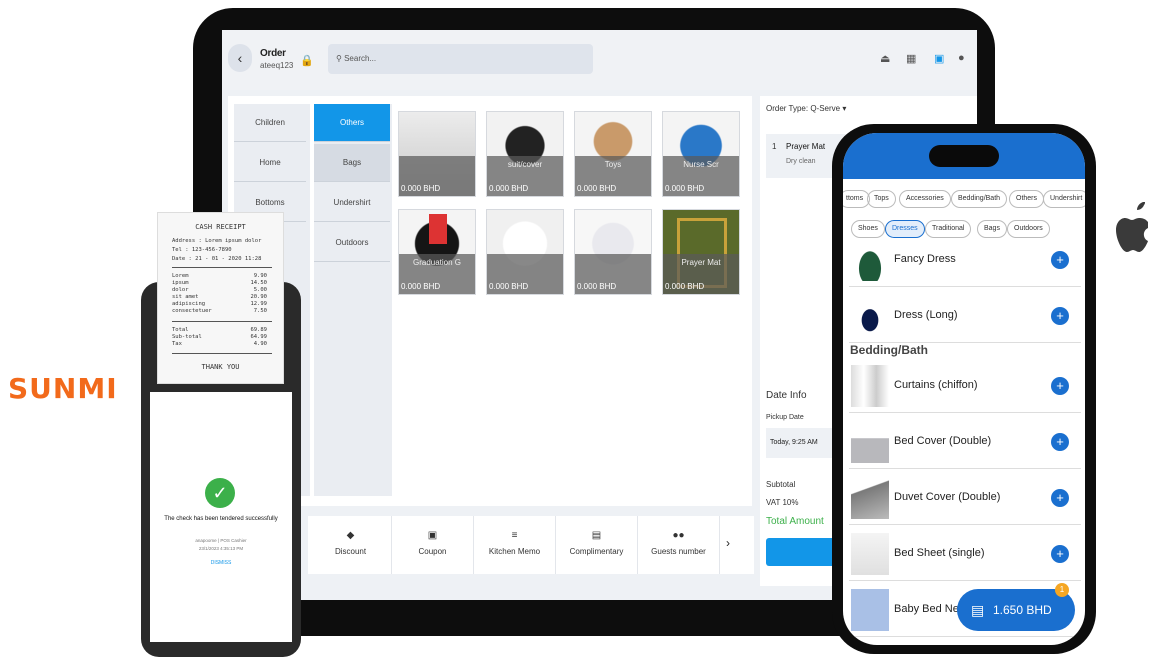 The image size is (1160, 657). What do you see at coordinates (352, 243) in the screenshot?
I see `category-outdoors: Outdoors` at bounding box center [352, 243].